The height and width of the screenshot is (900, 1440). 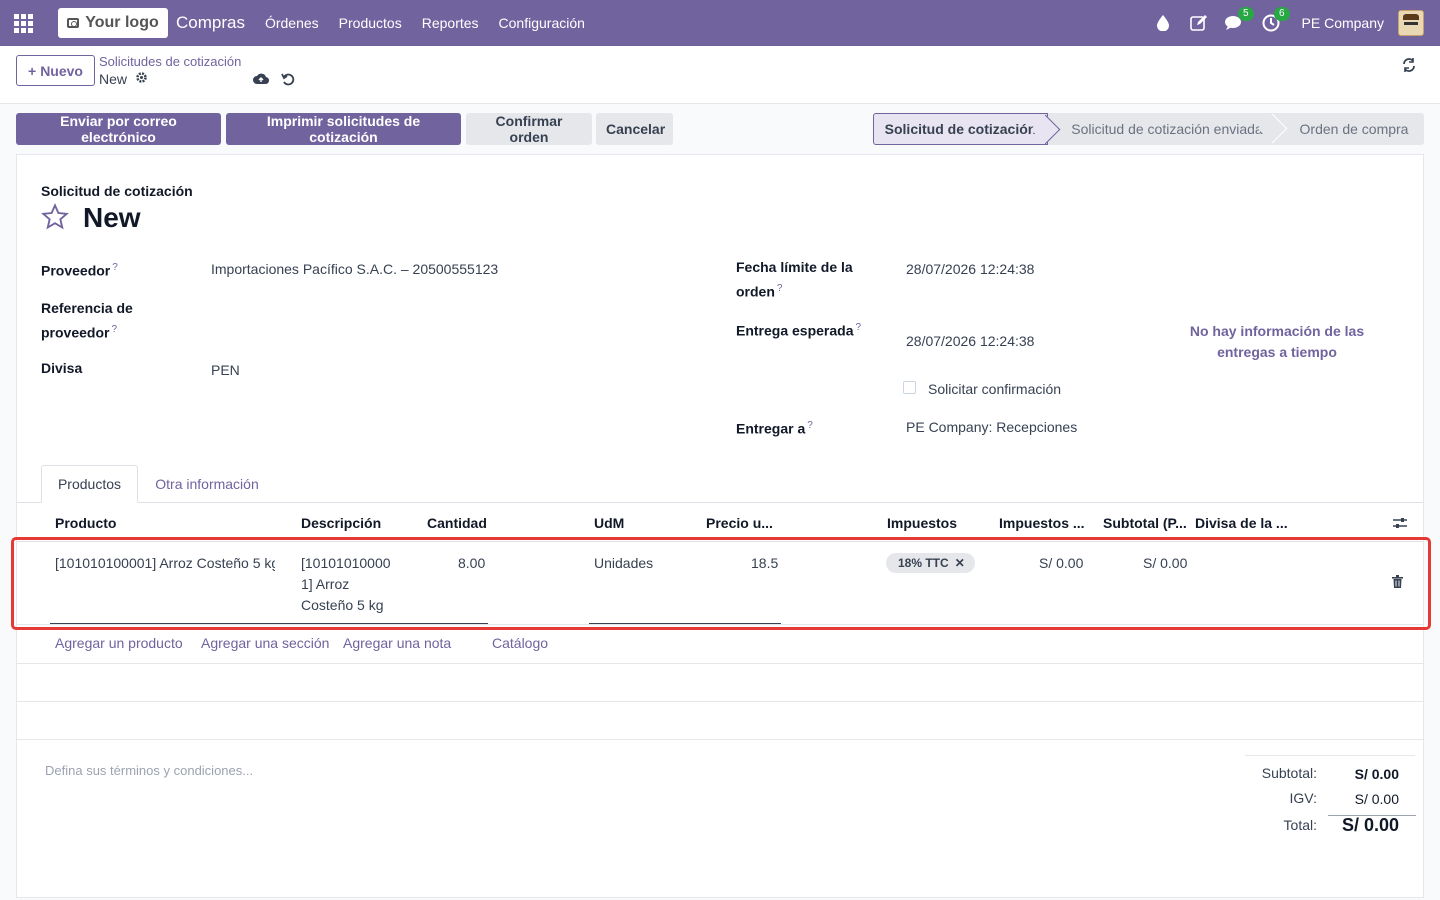 What do you see at coordinates (1349, 129) in the screenshot?
I see `stage-purchase-order: Orden de compra` at bounding box center [1349, 129].